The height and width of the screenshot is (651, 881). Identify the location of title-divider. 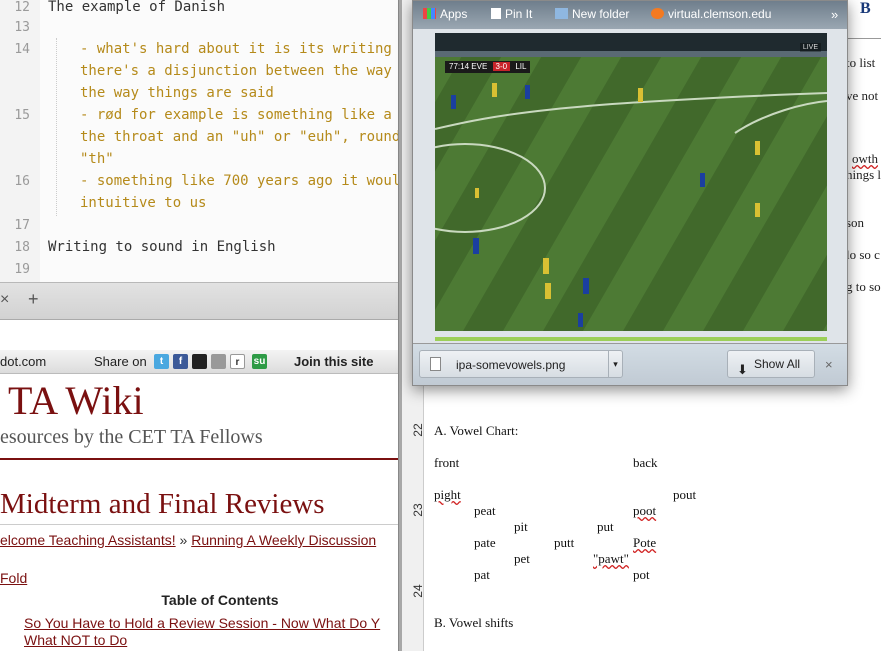
(200, 524).